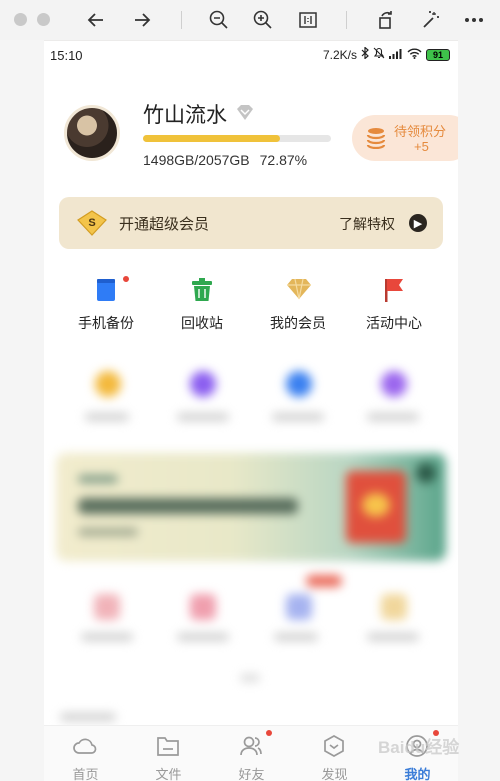 This screenshot has width=500, height=781. What do you see at coordinates (418, 223) in the screenshot?
I see `chevron-right-icon: ▶` at bounding box center [418, 223].